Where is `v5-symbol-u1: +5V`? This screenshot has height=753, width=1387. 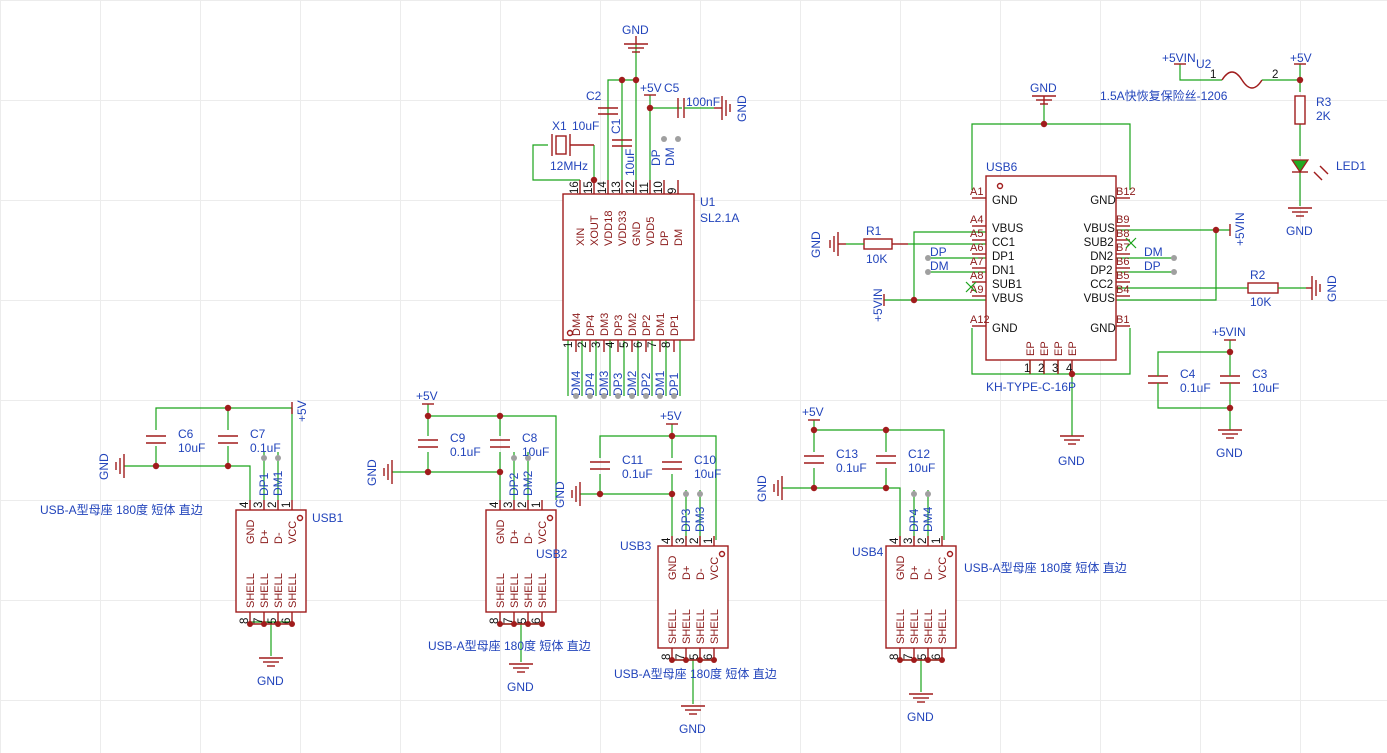
v5-symbol-u1: +5V is located at coordinates (651, 88).